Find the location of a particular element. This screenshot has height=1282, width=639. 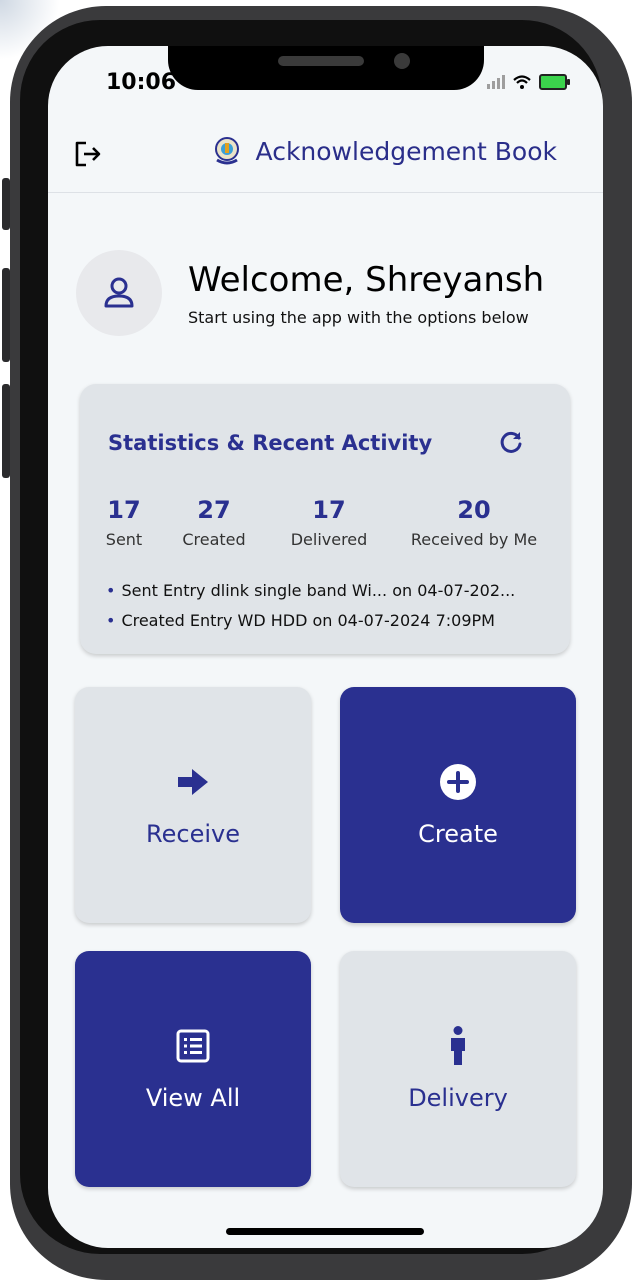

stat-sent: 17 Sent is located at coordinates (124, 522).